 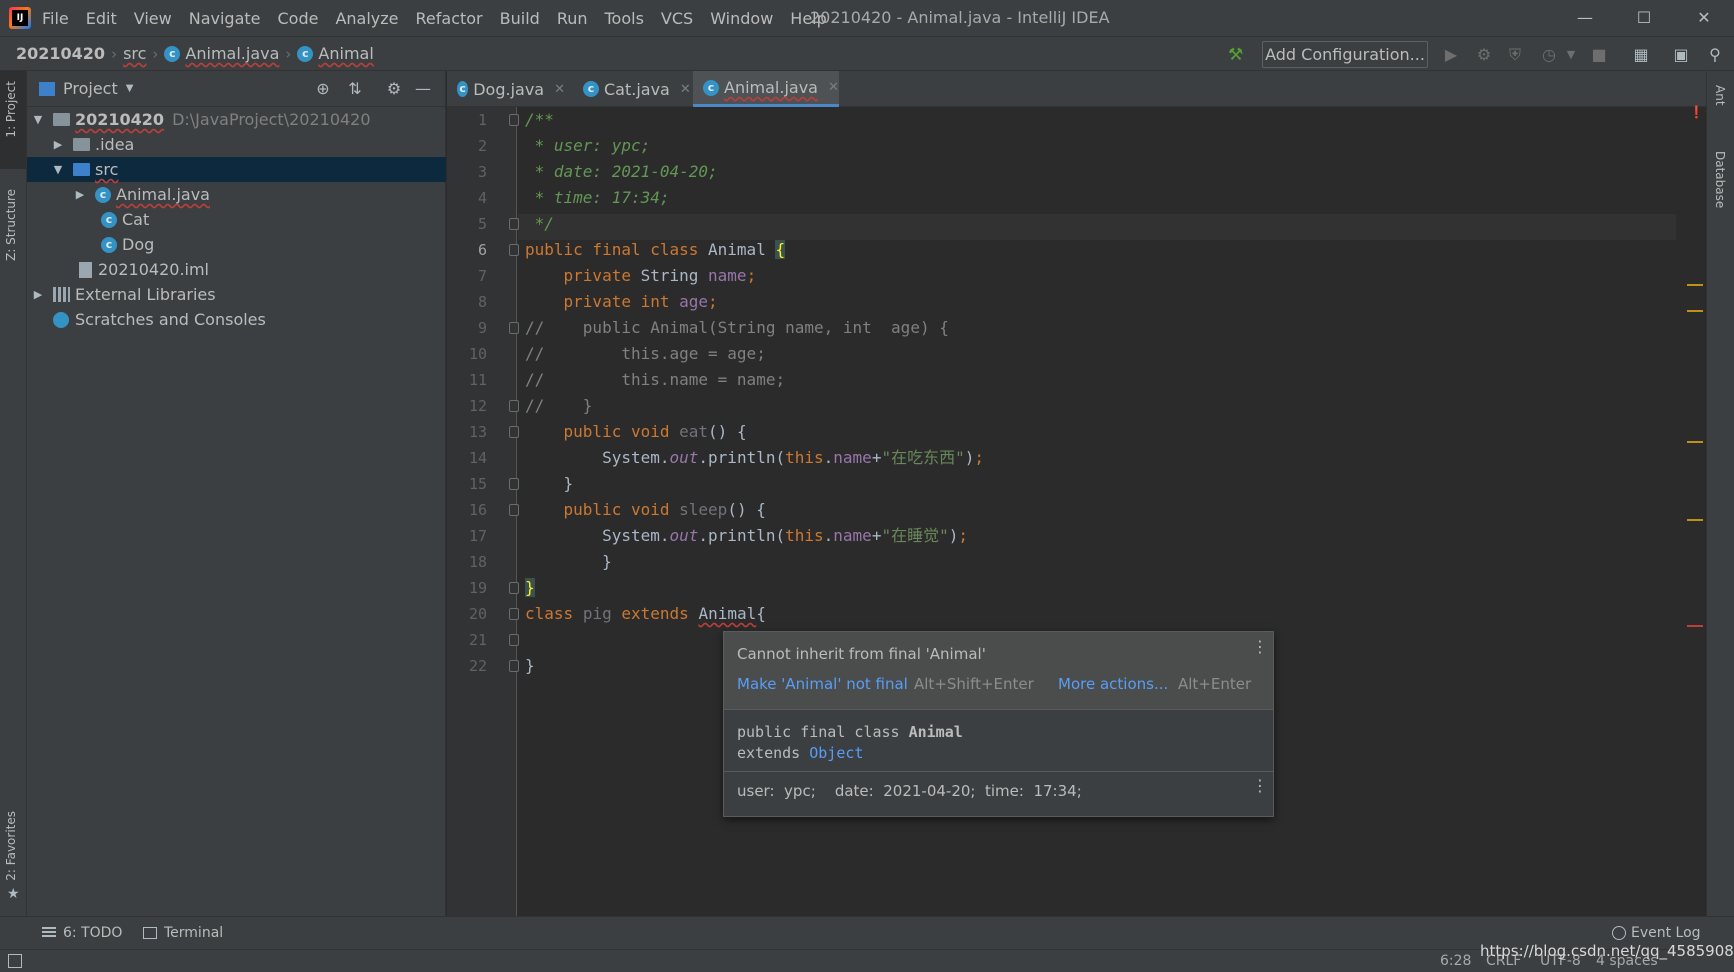 What do you see at coordinates (335, 53) in the screenshot?
I see `breadcrumb-class: c Animal` at bounding box center [335, 53].